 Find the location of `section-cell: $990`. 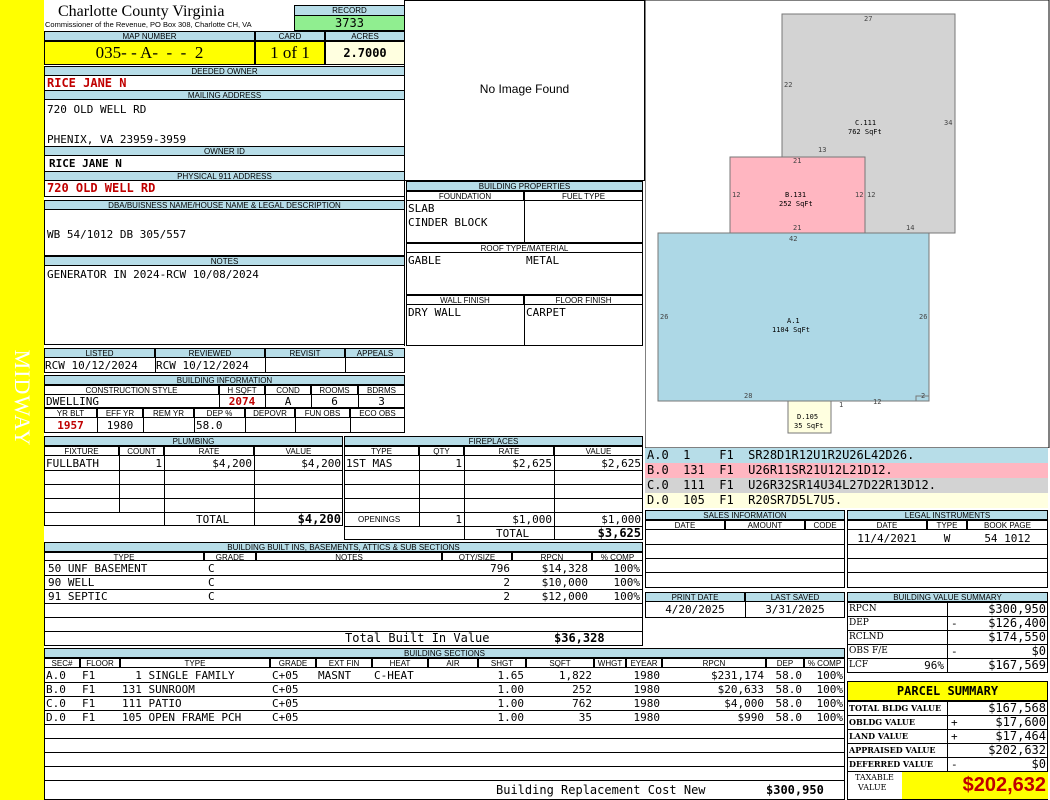

section-cell: $990 is located at coordinates (751, 717).